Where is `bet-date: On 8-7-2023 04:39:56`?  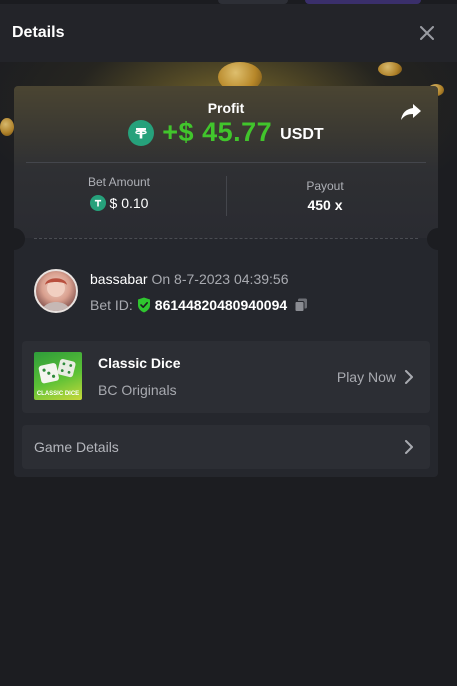
bet-date: On 8-7-2023 04:39:56 is located at coordinates (220, 279).